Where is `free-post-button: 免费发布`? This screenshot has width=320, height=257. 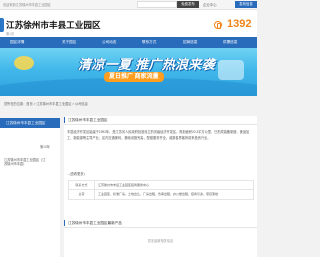 free-post-button: 免费发布 is located at coordinates (188, 4).